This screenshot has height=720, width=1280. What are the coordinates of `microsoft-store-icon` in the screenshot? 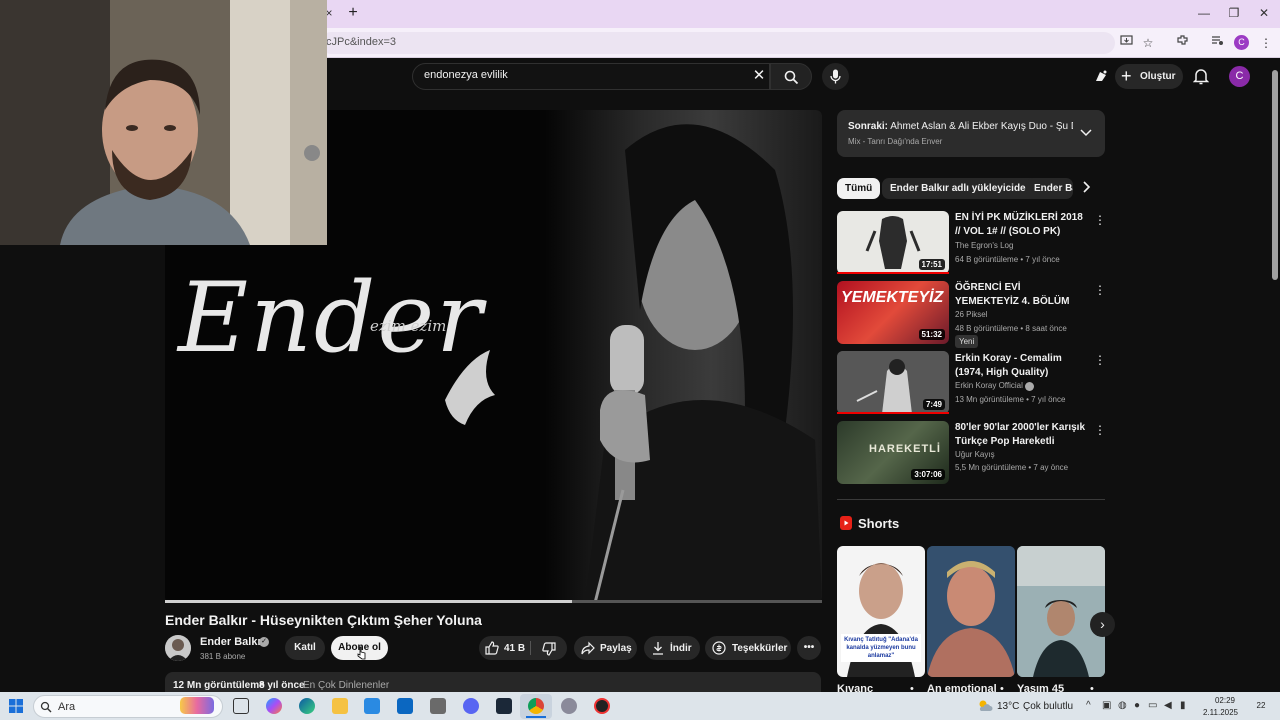 It's located at (372, 706).